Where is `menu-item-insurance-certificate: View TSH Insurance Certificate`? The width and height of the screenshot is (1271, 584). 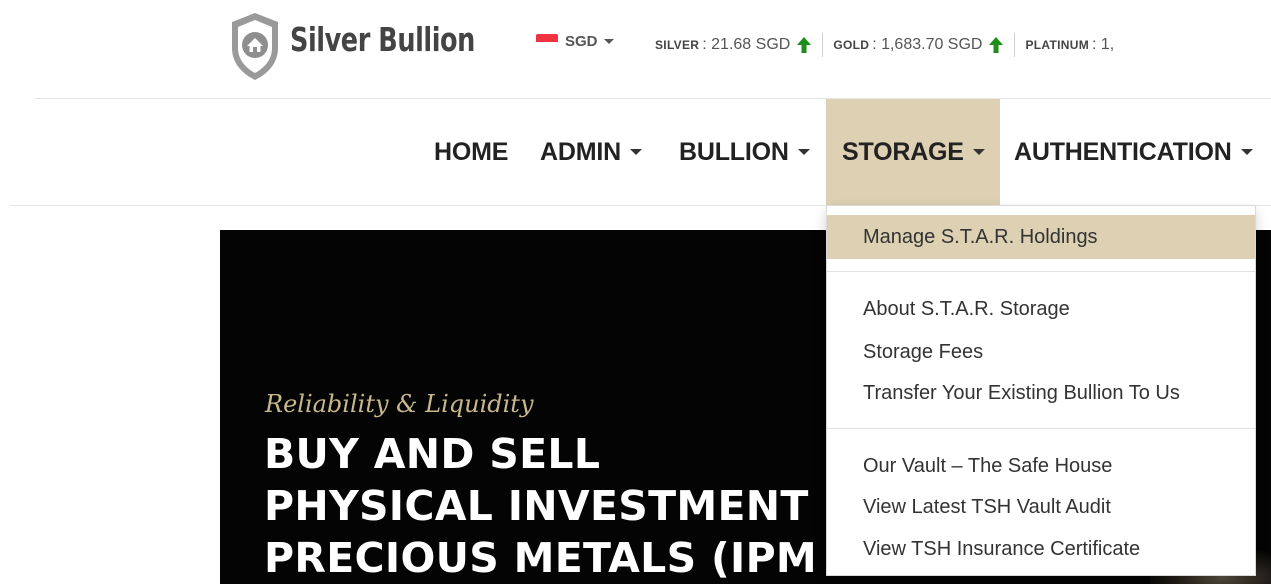 menu-item-insurance-certificate: View TSH Insurance Certificate is located at coordinates (1041, 549).